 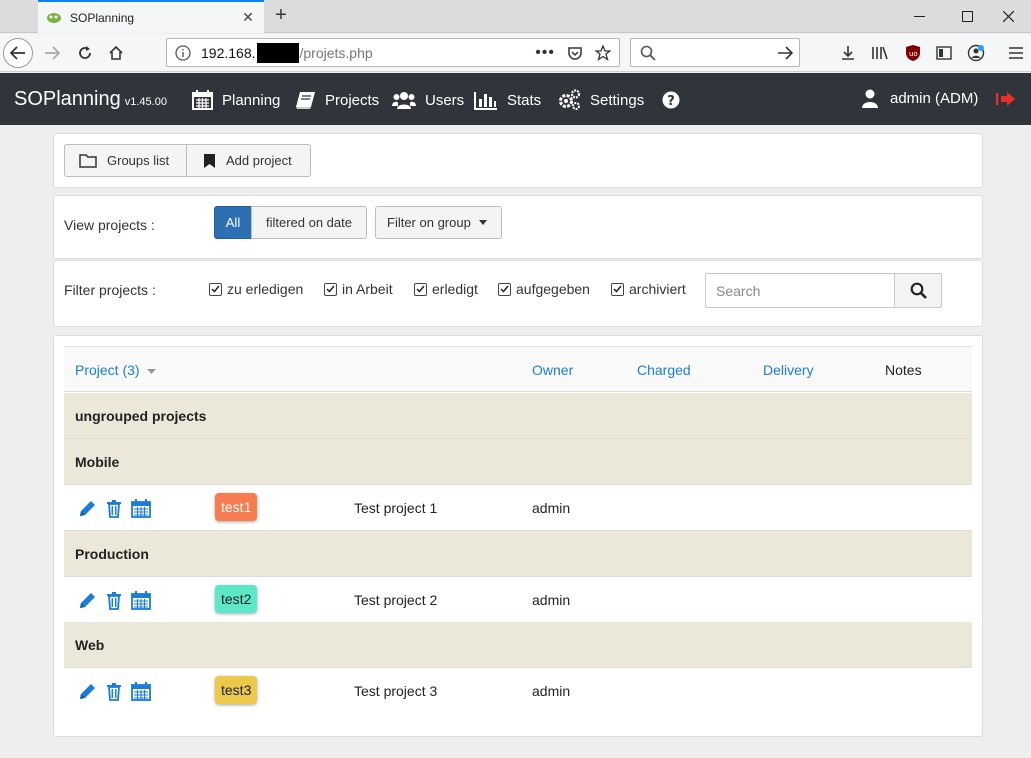 I want to click on filter-group-dropdown: Filter on group, so click(x=438, y=222).